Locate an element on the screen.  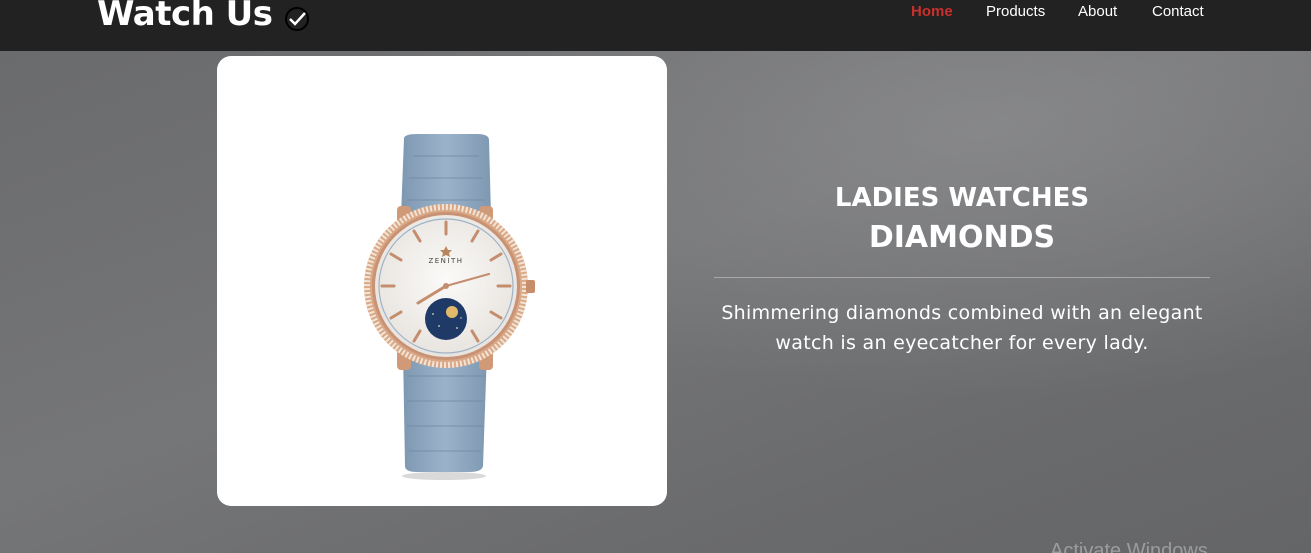
nav-link-contact: Contact is located at coordinates (1178, 11).